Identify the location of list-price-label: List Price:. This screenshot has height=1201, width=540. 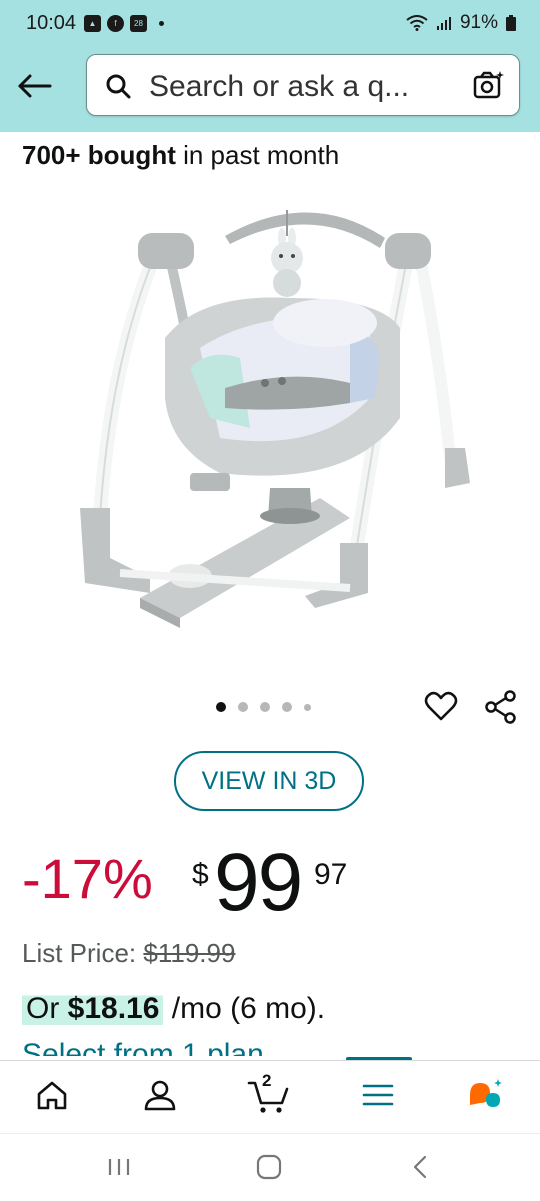
(79, 953).